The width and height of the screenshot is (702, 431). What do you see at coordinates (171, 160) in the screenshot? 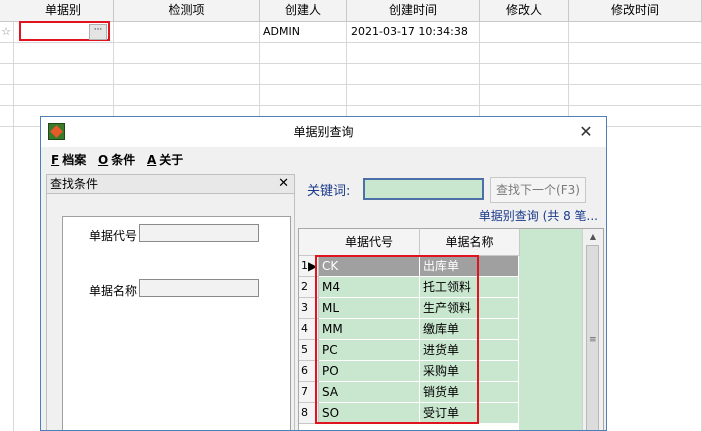
I see `menu-about-label: 关于` at bounding box center [171, 160].